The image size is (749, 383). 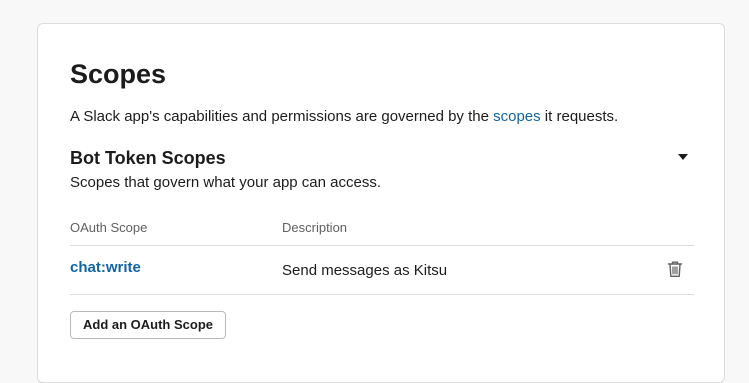 I want to click on column-header-oauth-scope: OAuth Scope, so click(x=109, y=227).